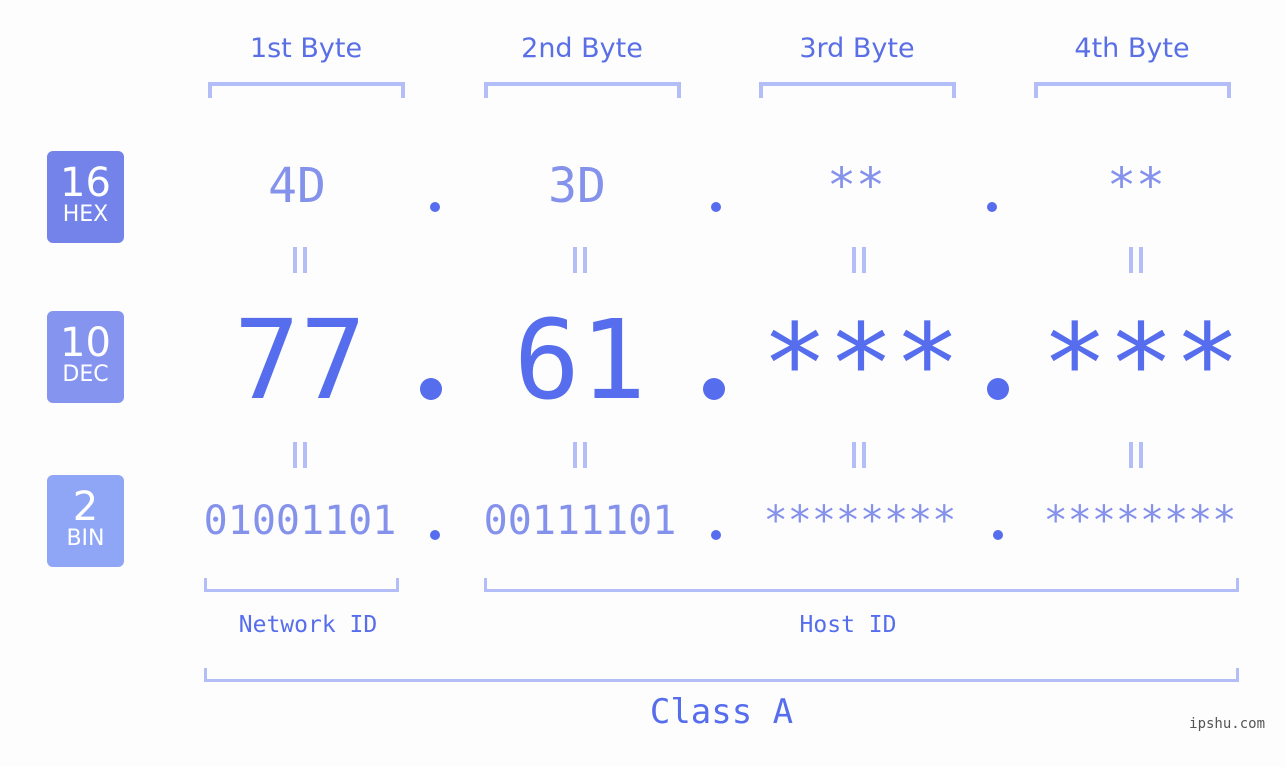 The width and height of the screenshot is (1285, 767). I want to click on hex-byte-3: **, so click(856, 186).